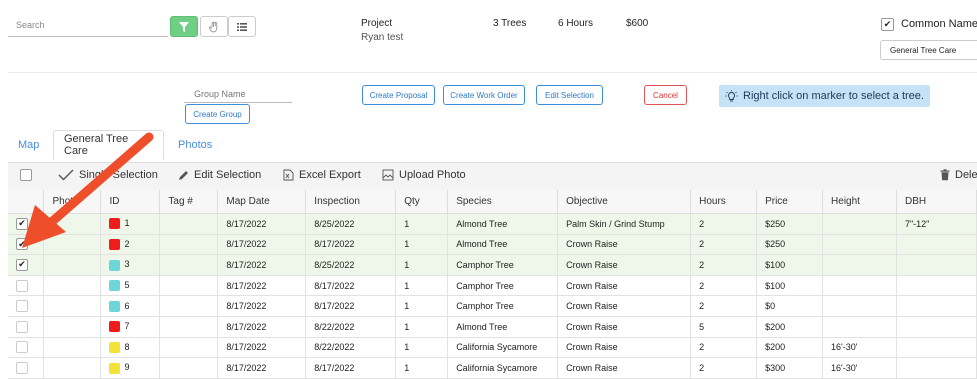 This screenshot has width=977, height=379. I want to click on upload-photo-label: Upload Photo, so click(432, 175).